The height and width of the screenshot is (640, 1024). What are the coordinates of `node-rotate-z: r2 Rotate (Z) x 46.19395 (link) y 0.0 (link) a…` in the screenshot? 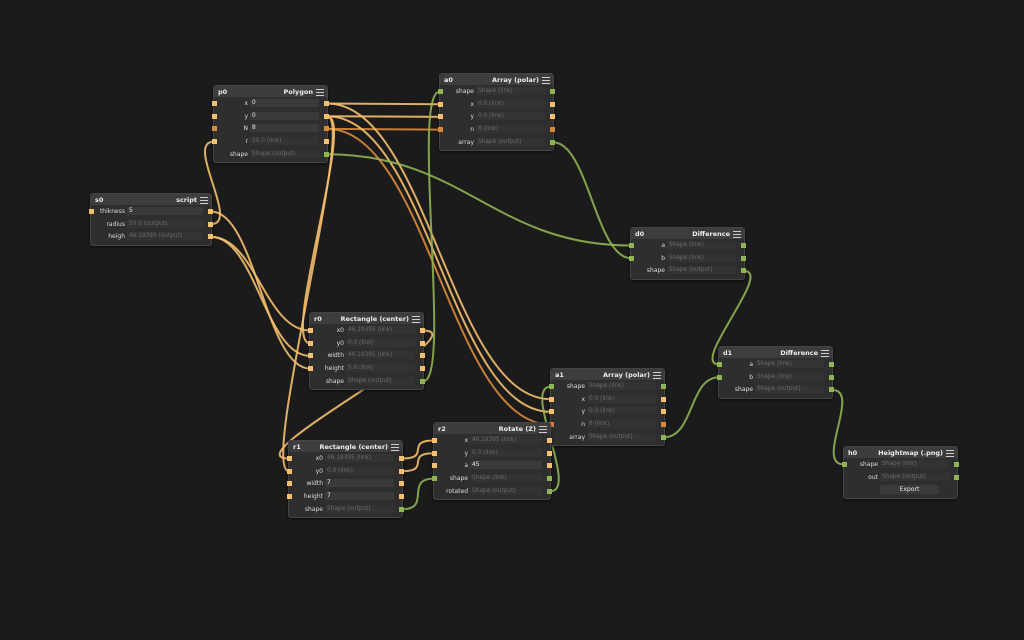 It's located at (492, 461).